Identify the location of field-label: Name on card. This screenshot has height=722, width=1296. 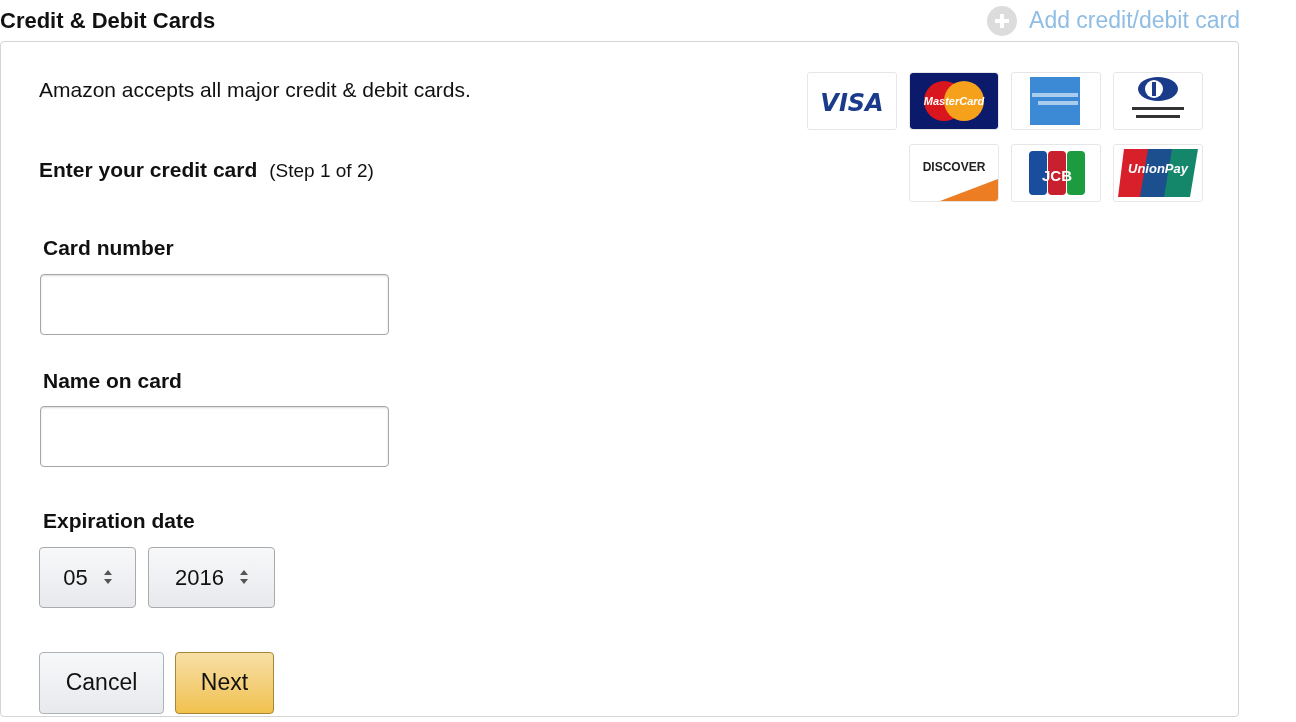
(112, 380).